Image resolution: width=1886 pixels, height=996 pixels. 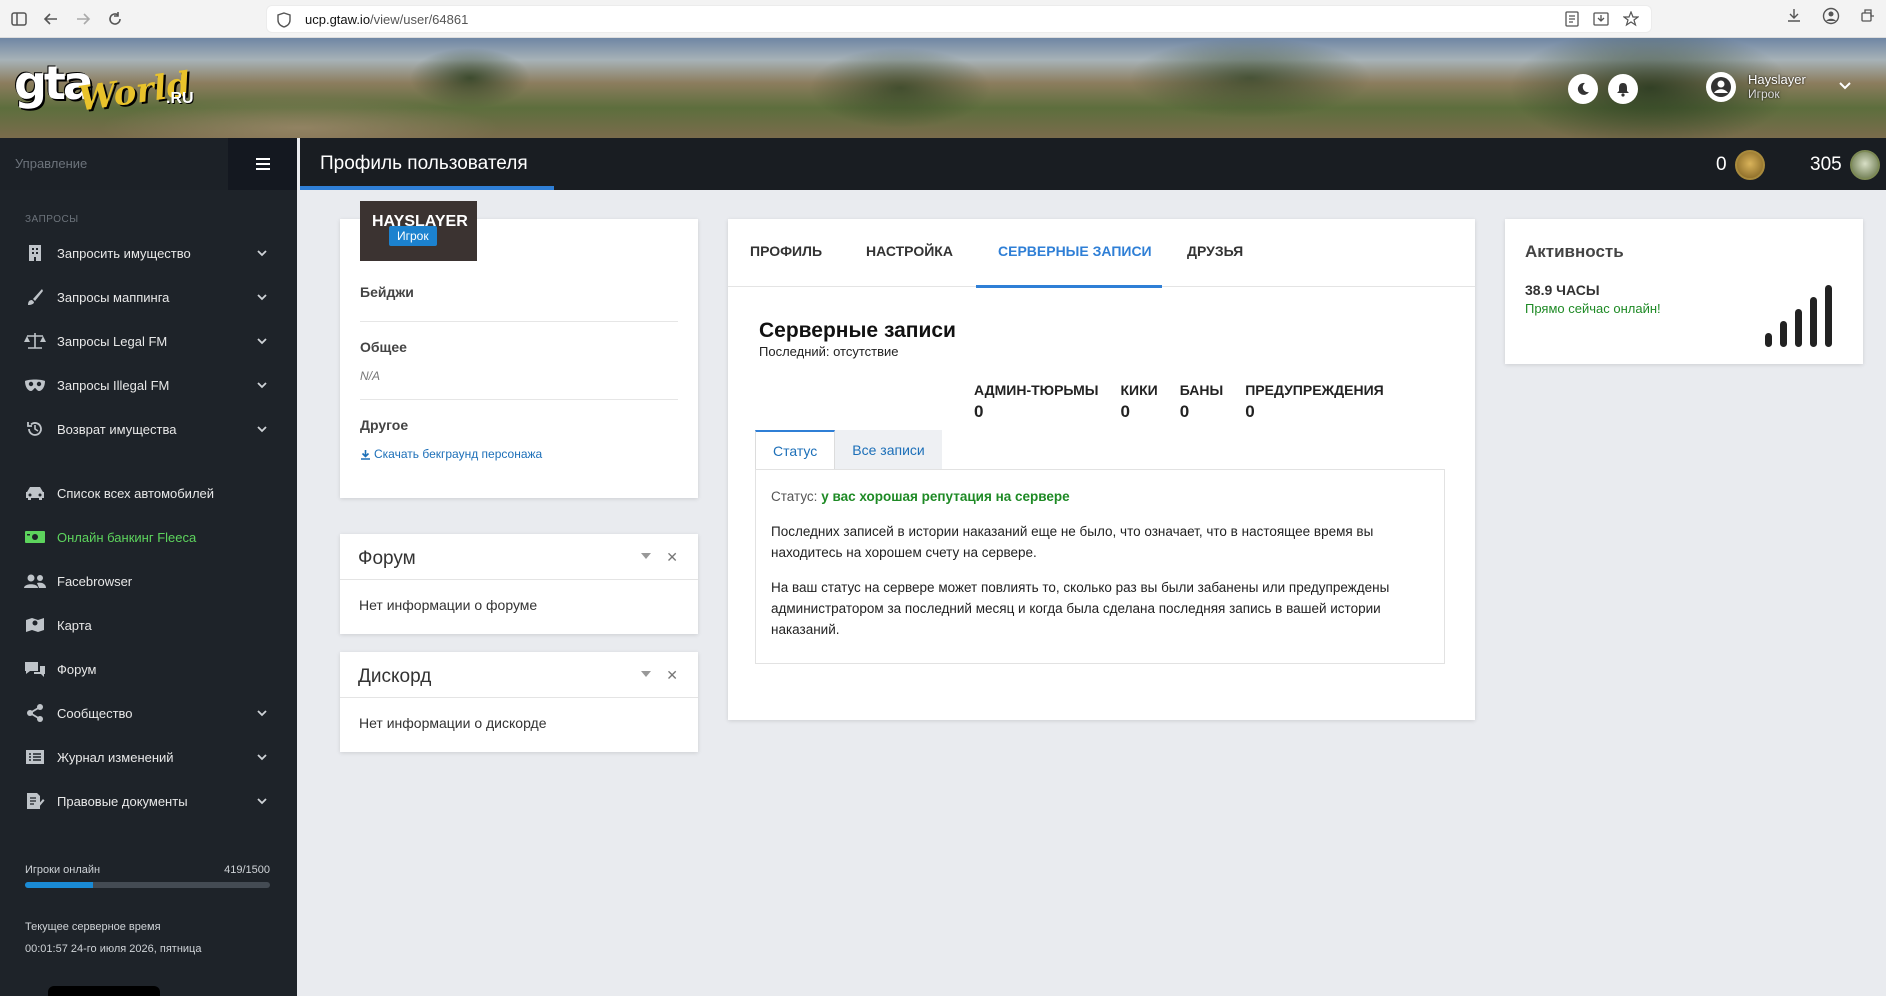 I want to click on scale-icon, so click(x=35, y=341).